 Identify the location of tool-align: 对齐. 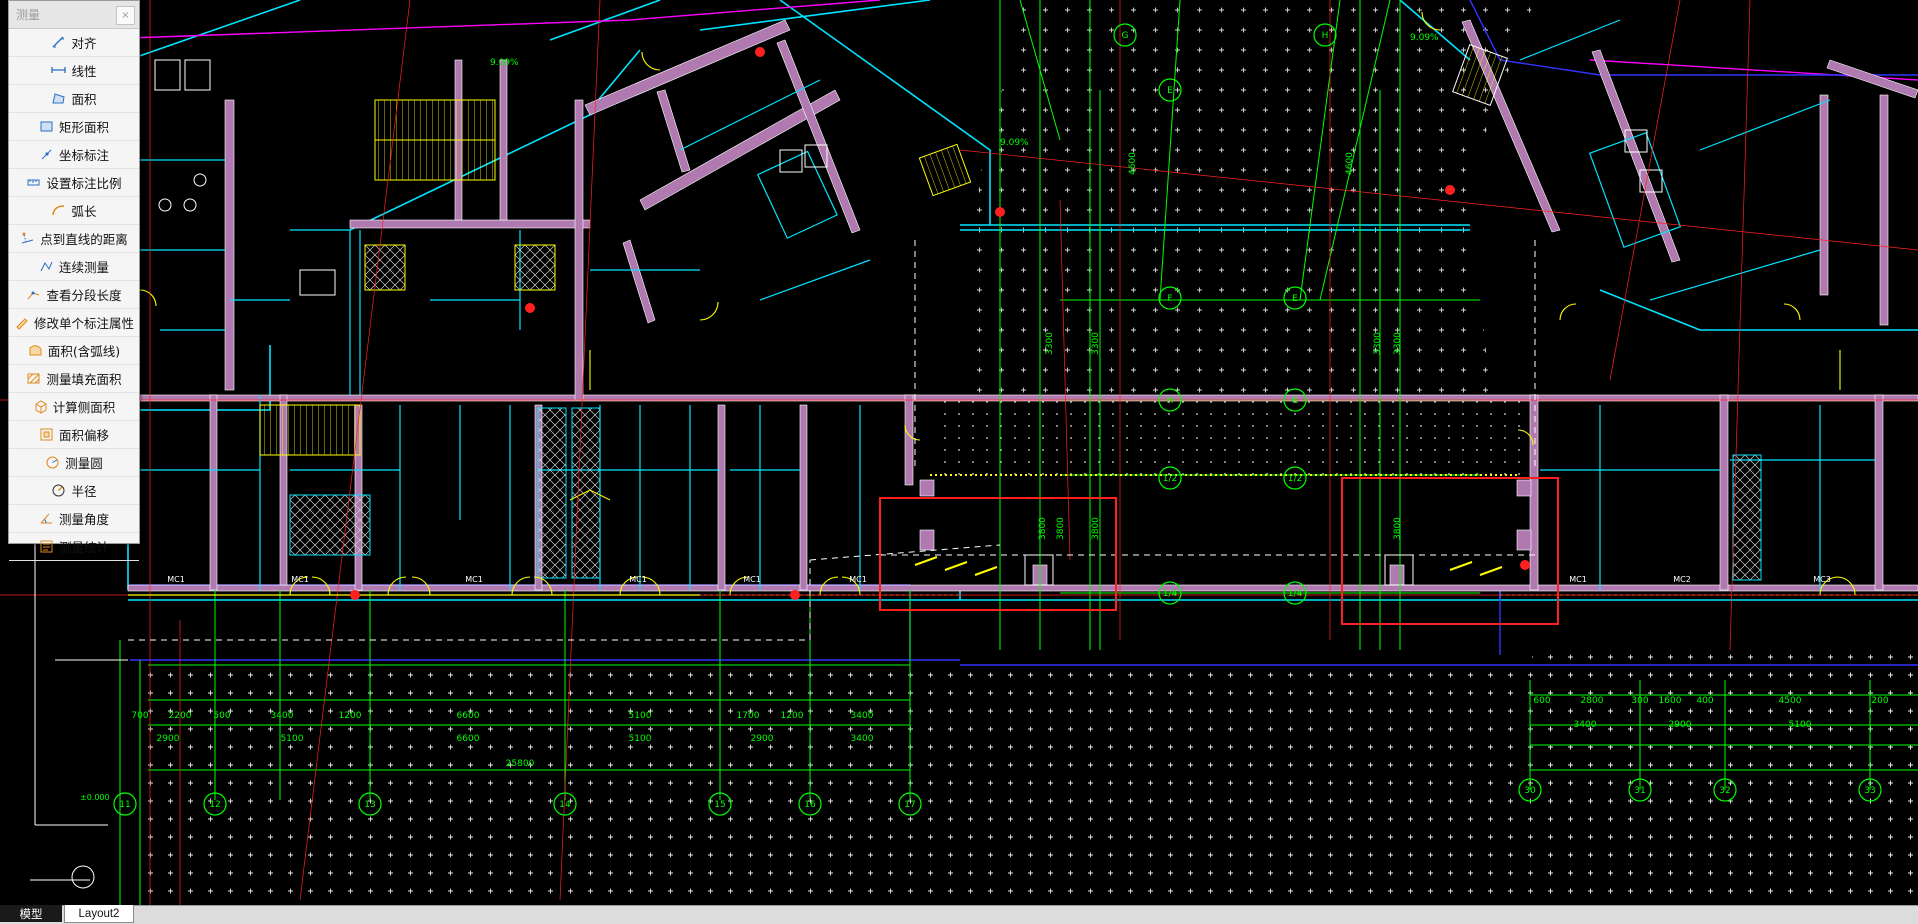
(74, 43).